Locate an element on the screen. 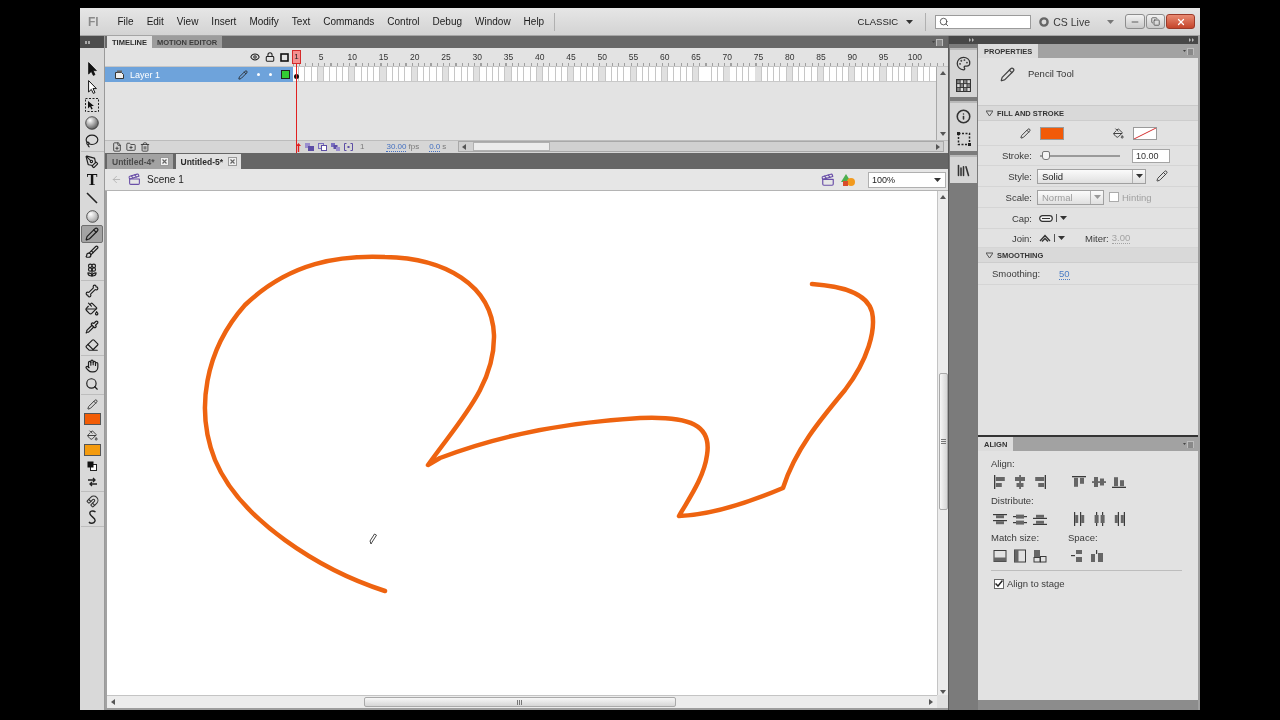 This screenshot has height=720, width=1280. stacked-squares-icon is located at coordinates (335, 147).